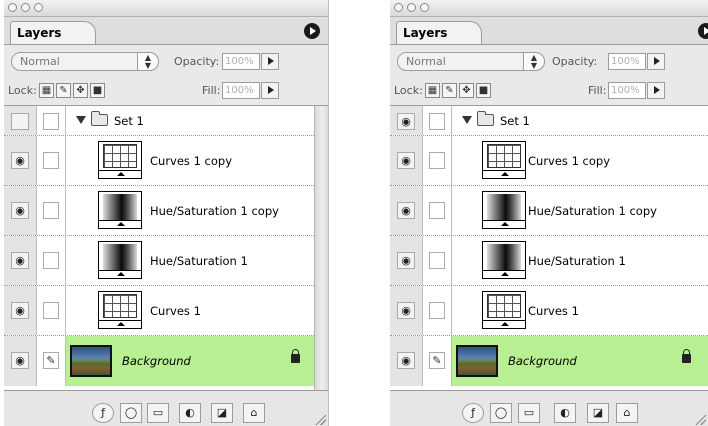 Image resolution: width=708 pixels, height=426 pixels. I want to click on visibility-toggle, so click(20, 121).